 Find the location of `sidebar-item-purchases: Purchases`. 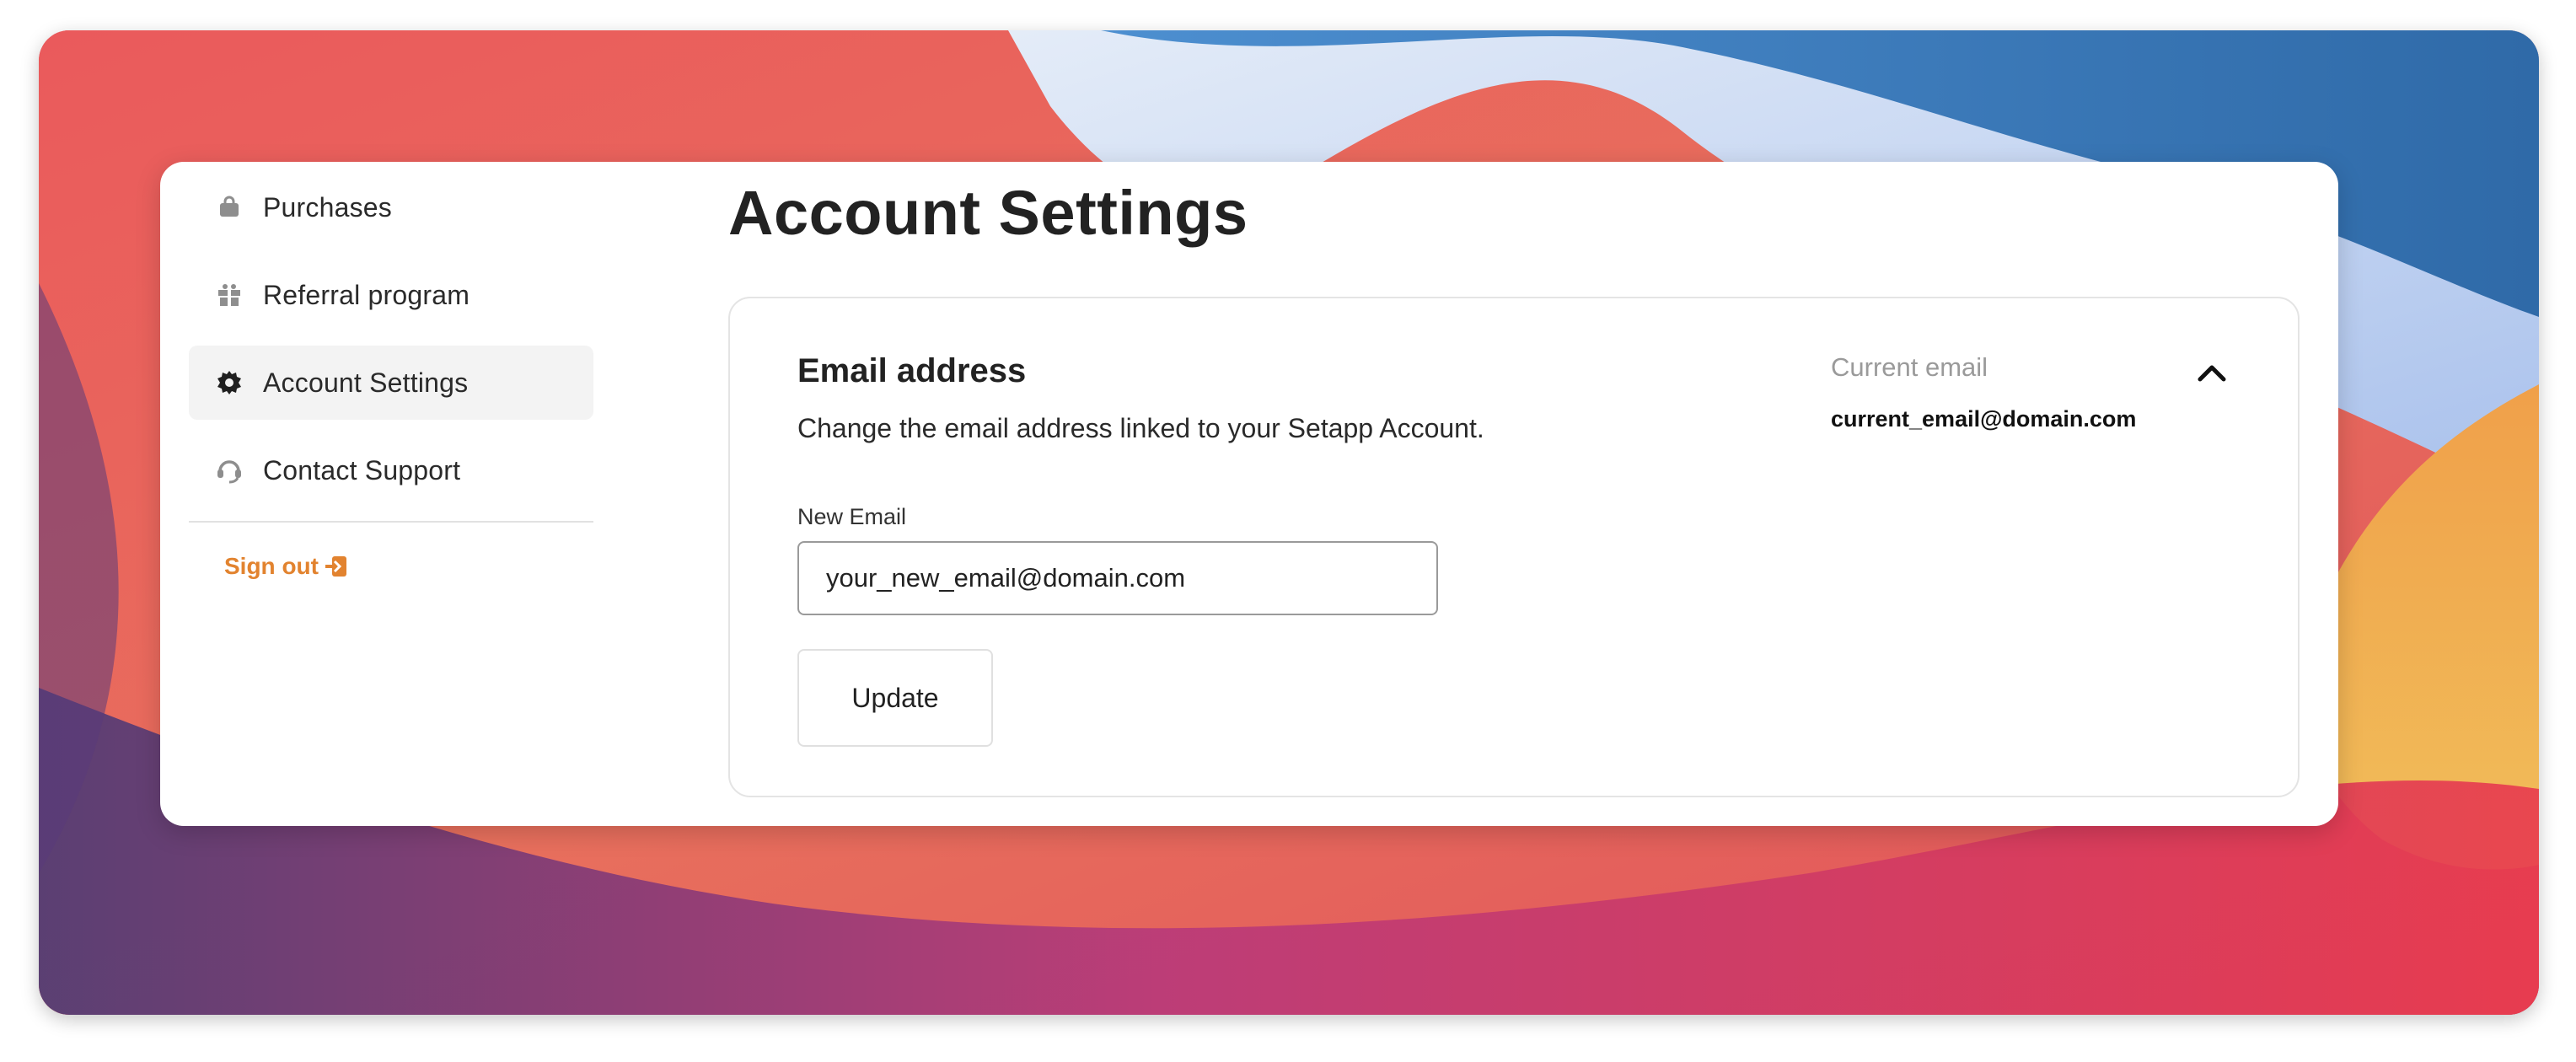

sidebar-item-purchases: Purchases is located at coordinates (391, 207).